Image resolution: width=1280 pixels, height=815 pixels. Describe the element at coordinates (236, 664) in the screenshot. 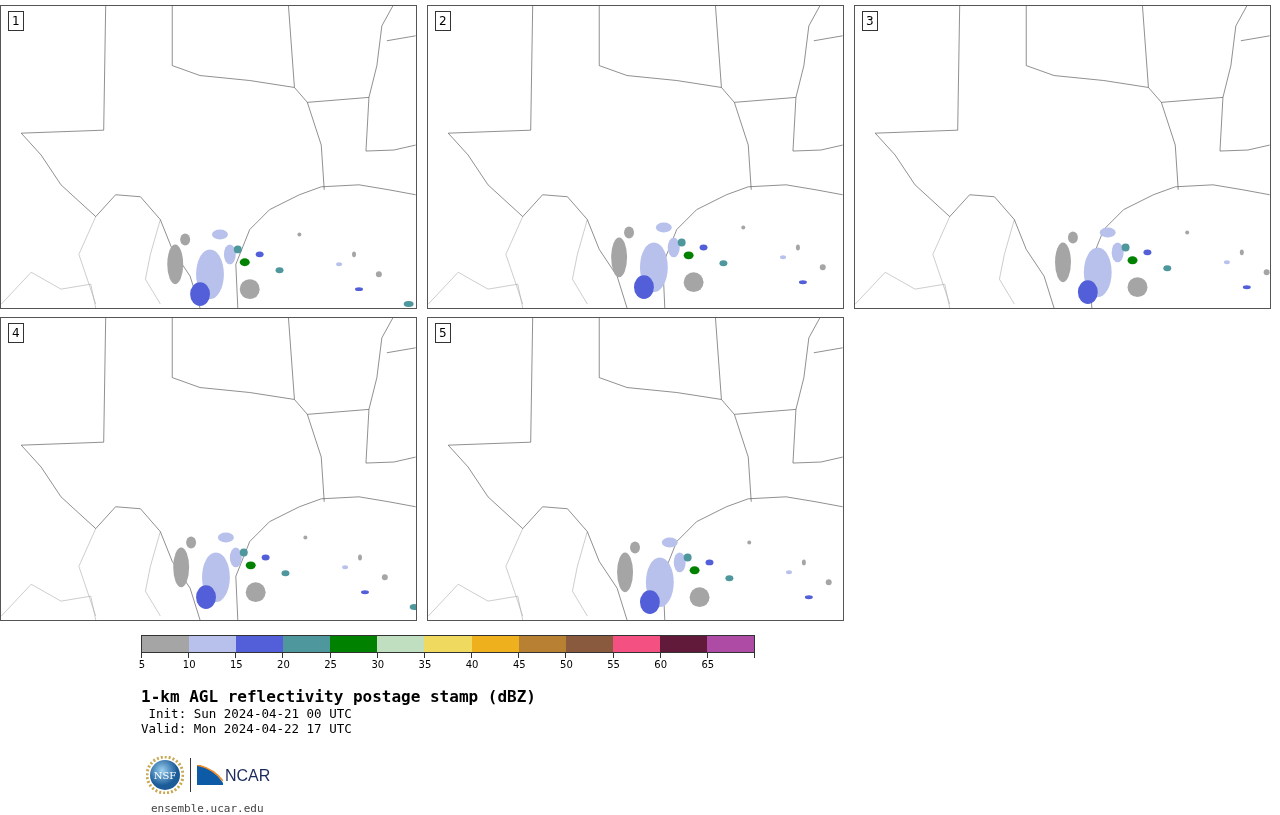

I see `tick-label: 15` at that location.